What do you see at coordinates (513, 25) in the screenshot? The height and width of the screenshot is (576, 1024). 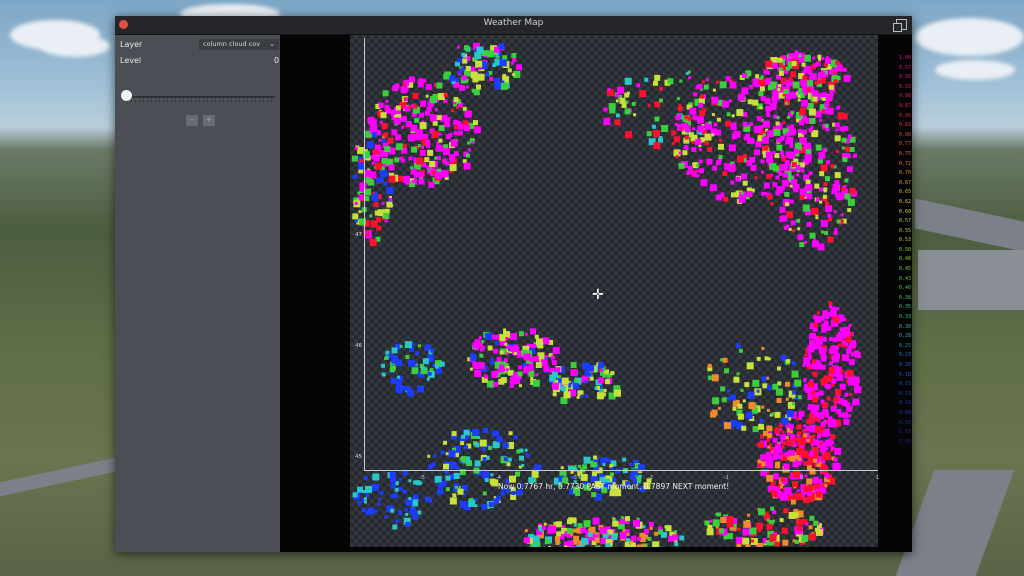 I see `title-bar: Weather Map` at bounding box center [513, 25].